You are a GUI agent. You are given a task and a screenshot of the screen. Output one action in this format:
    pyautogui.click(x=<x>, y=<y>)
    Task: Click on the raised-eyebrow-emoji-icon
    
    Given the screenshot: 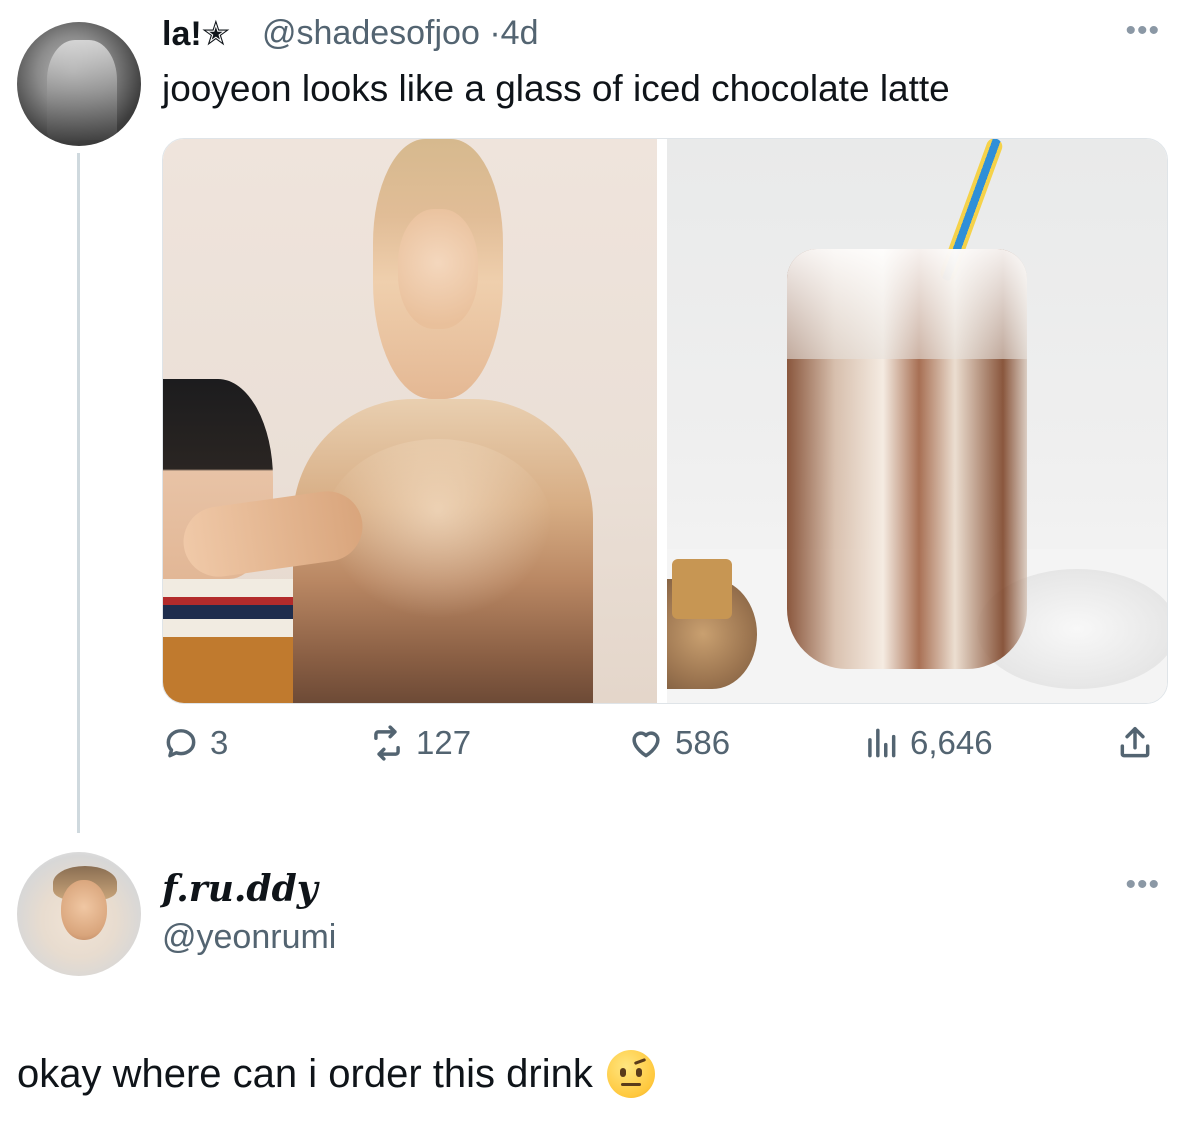 What is the action you would take?
    pyautogui.click(x=630, y=1074)
    